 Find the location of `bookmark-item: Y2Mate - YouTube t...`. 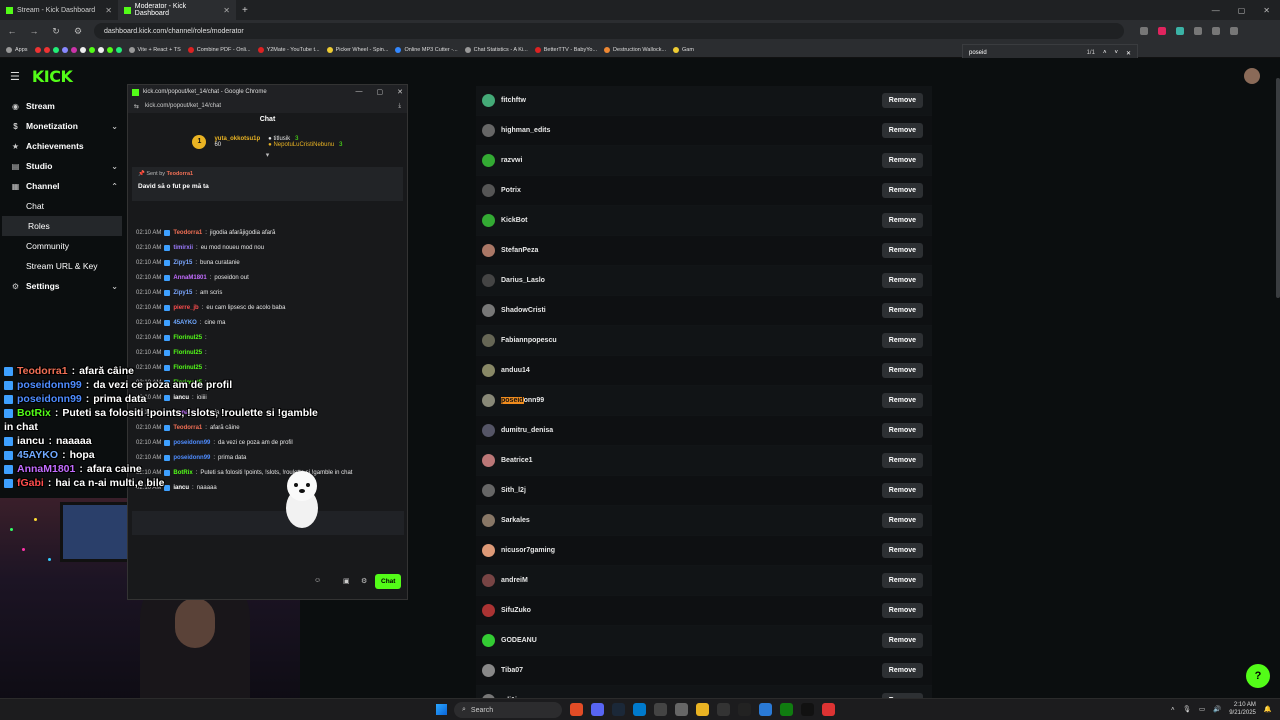

bookmark-item: Y2Mate - YouTube t... is located at coordinates (288, 49).